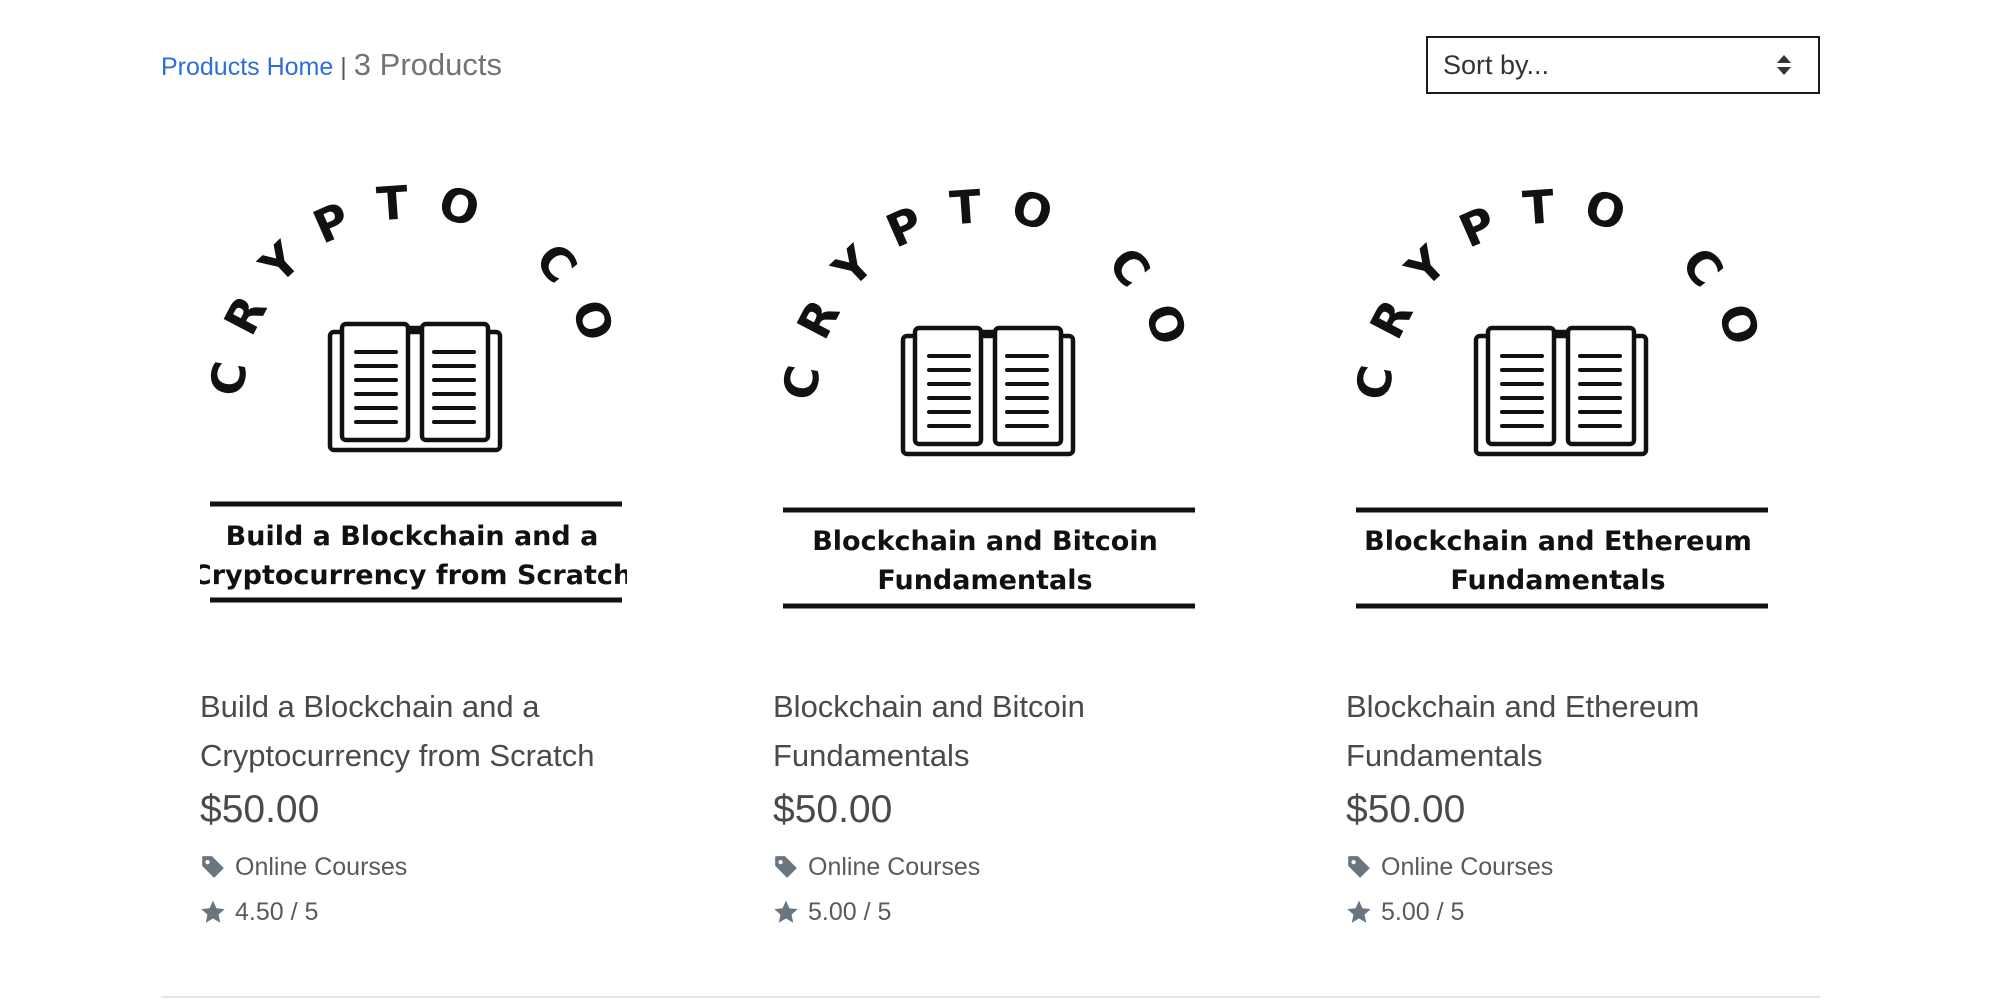 The width and height of the screenshot is (1990, 1008). Describe the element at coordinates (1784, 65) in the screenshot. I see `sort-arrows-icon` at that location.